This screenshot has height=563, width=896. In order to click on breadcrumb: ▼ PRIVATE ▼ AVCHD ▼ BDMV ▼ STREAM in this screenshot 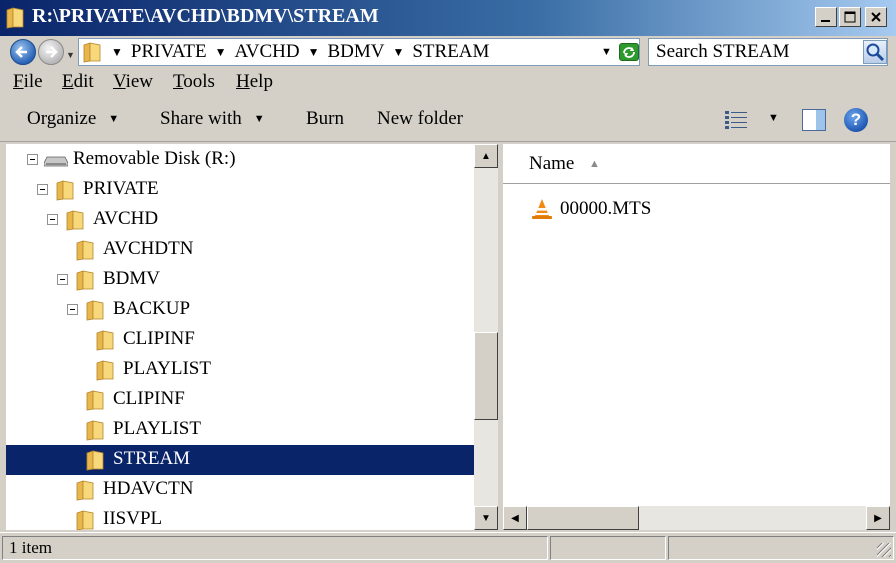, I will do `click(304, 52)`.